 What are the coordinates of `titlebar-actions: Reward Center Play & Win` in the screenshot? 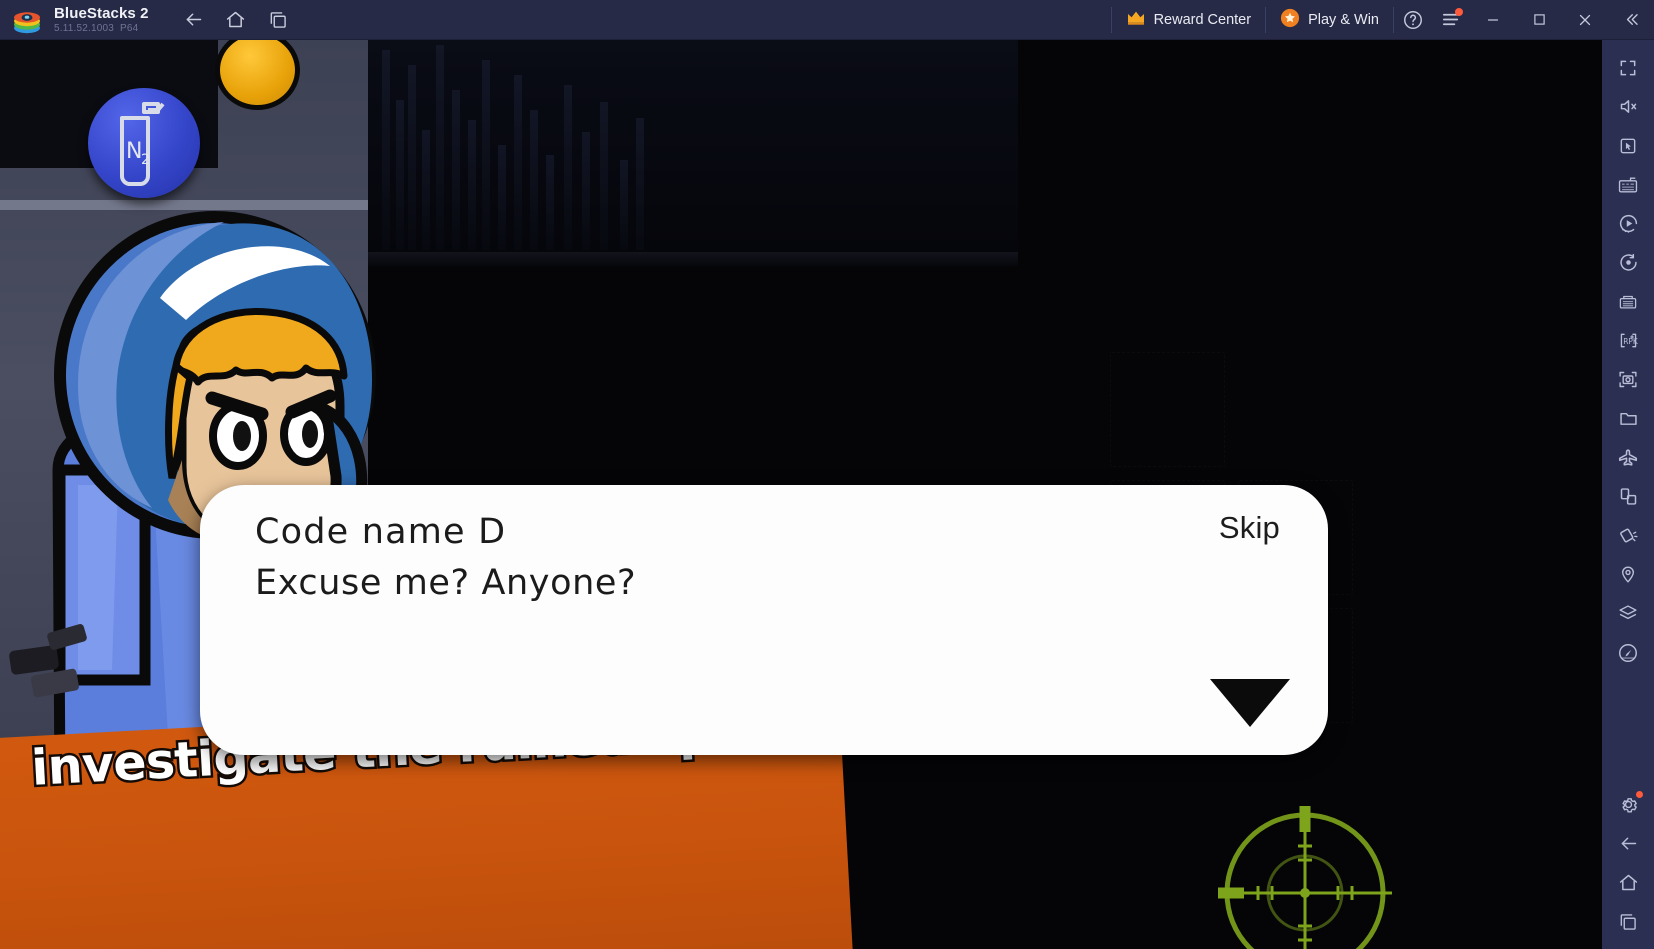 It's located at (1382, 20).